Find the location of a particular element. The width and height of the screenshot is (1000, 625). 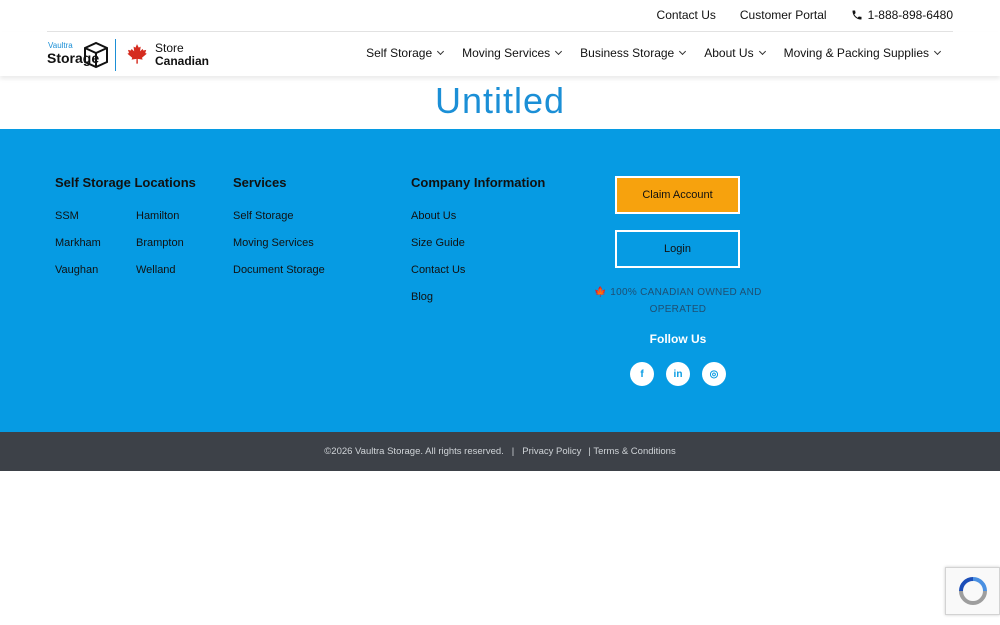

recaptcha-icon is located at coordinates (972, 591).